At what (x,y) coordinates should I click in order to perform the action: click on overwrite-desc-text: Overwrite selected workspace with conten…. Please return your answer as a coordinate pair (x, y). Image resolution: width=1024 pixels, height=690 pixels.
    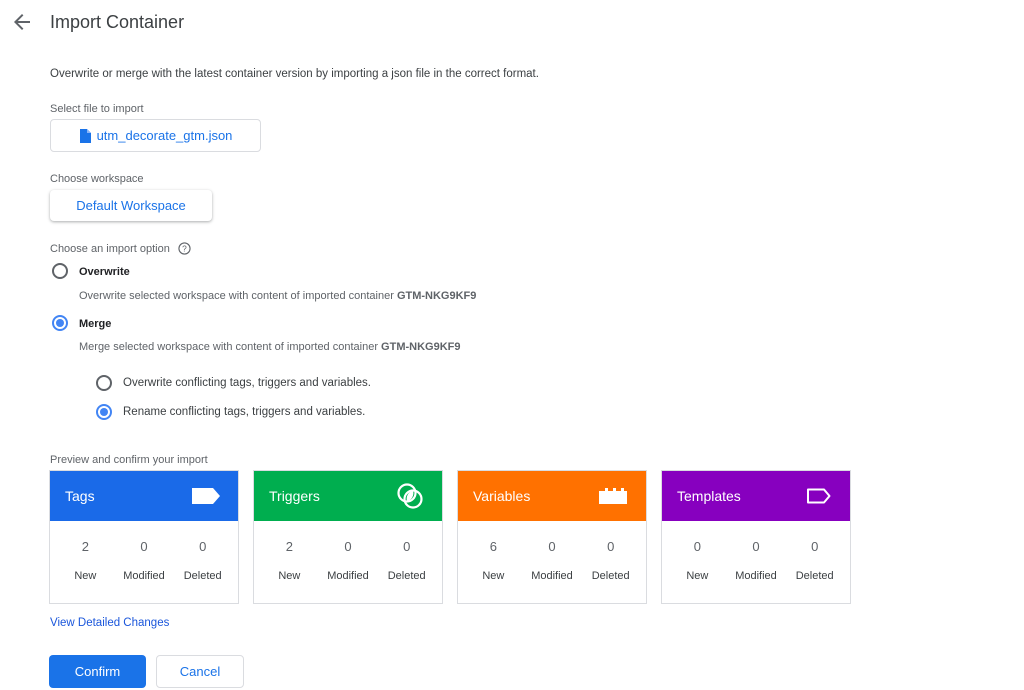
    Looking at the image, I should click on (238, 296).